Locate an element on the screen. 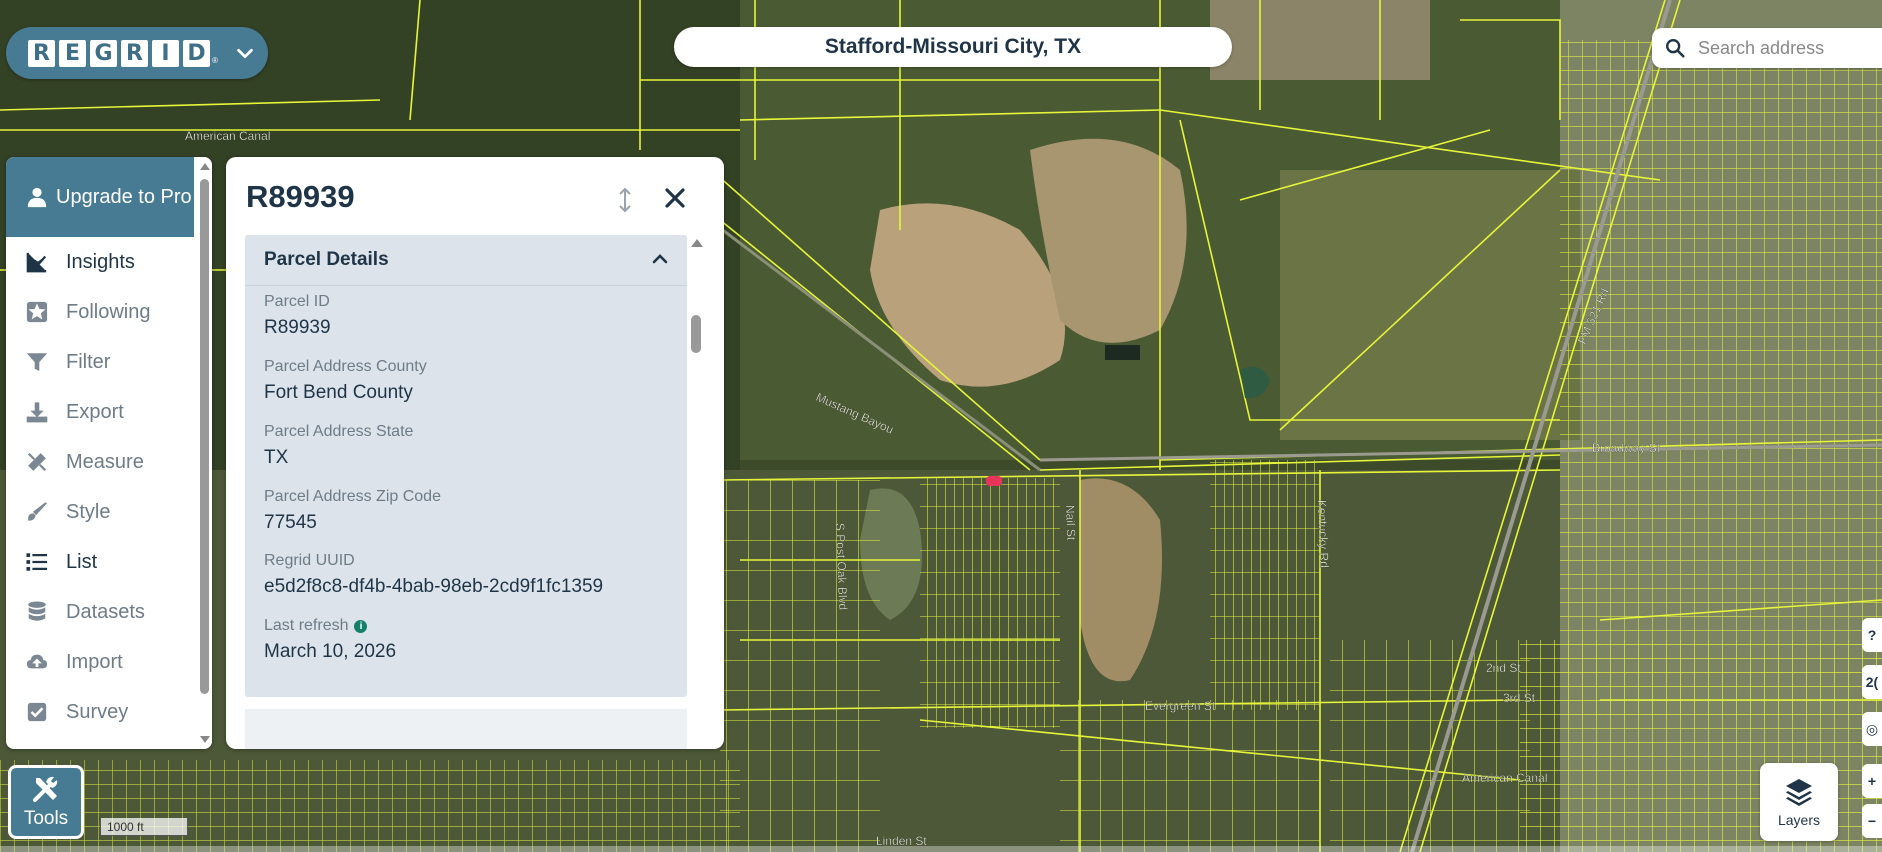  sidebar-item-datasets: Datasets is located at coordinates (100, 612).